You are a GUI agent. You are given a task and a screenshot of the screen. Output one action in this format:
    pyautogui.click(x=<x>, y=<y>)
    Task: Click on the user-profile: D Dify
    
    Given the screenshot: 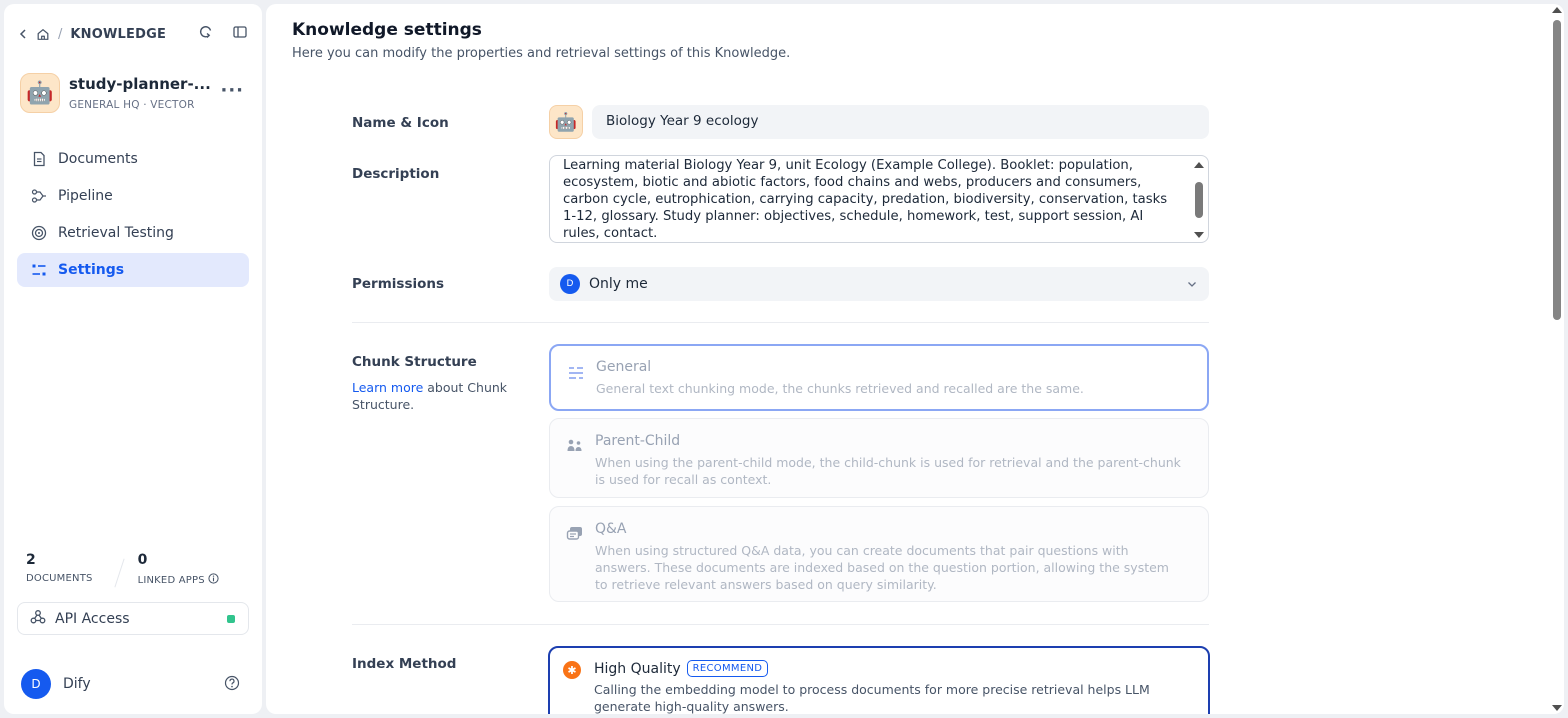 What is the action you would take?
    pyautogui.click(x=56, y=684)
    